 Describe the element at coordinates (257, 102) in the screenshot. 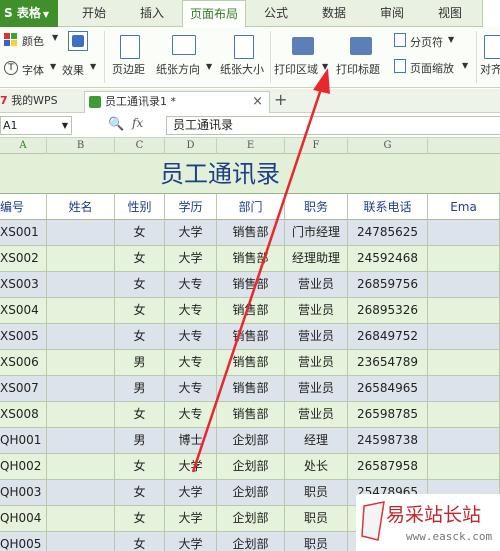

I see `close-icon: ×` at that location.